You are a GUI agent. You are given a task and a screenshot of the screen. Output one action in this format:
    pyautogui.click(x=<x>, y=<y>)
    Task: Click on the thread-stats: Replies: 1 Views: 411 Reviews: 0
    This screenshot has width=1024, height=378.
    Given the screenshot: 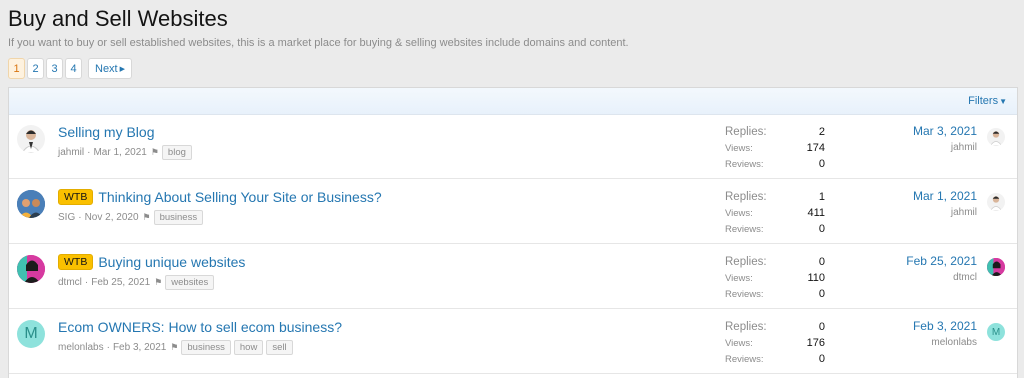 What is the action you would take?
    pyautogui.click(x=775, y=213)
    